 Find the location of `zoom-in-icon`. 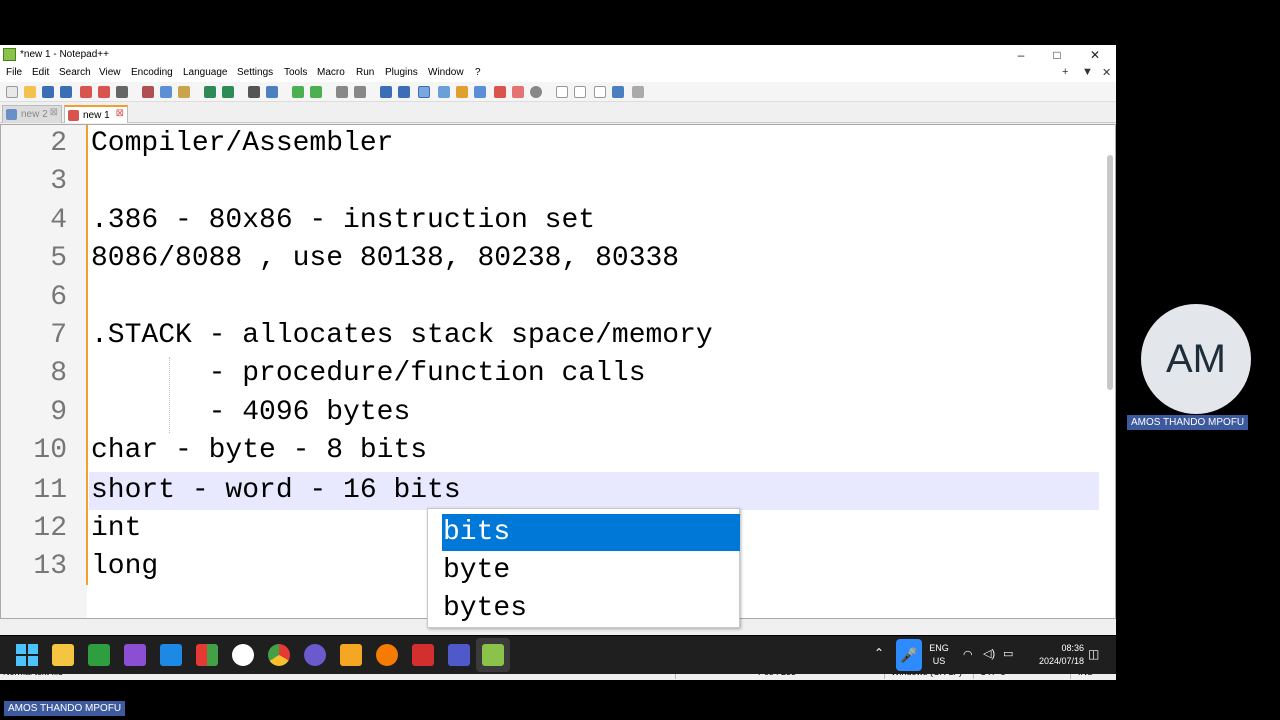

zoom-in-icon is located at coordinates (298, 92).